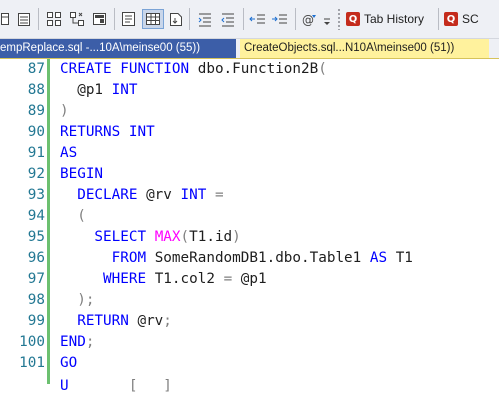 This screenshot has height=407, width=499. What do you see at coordinates (176, 19) in the screenshot?
I see `results-to-file-icon` at bounding box center [176, 19].